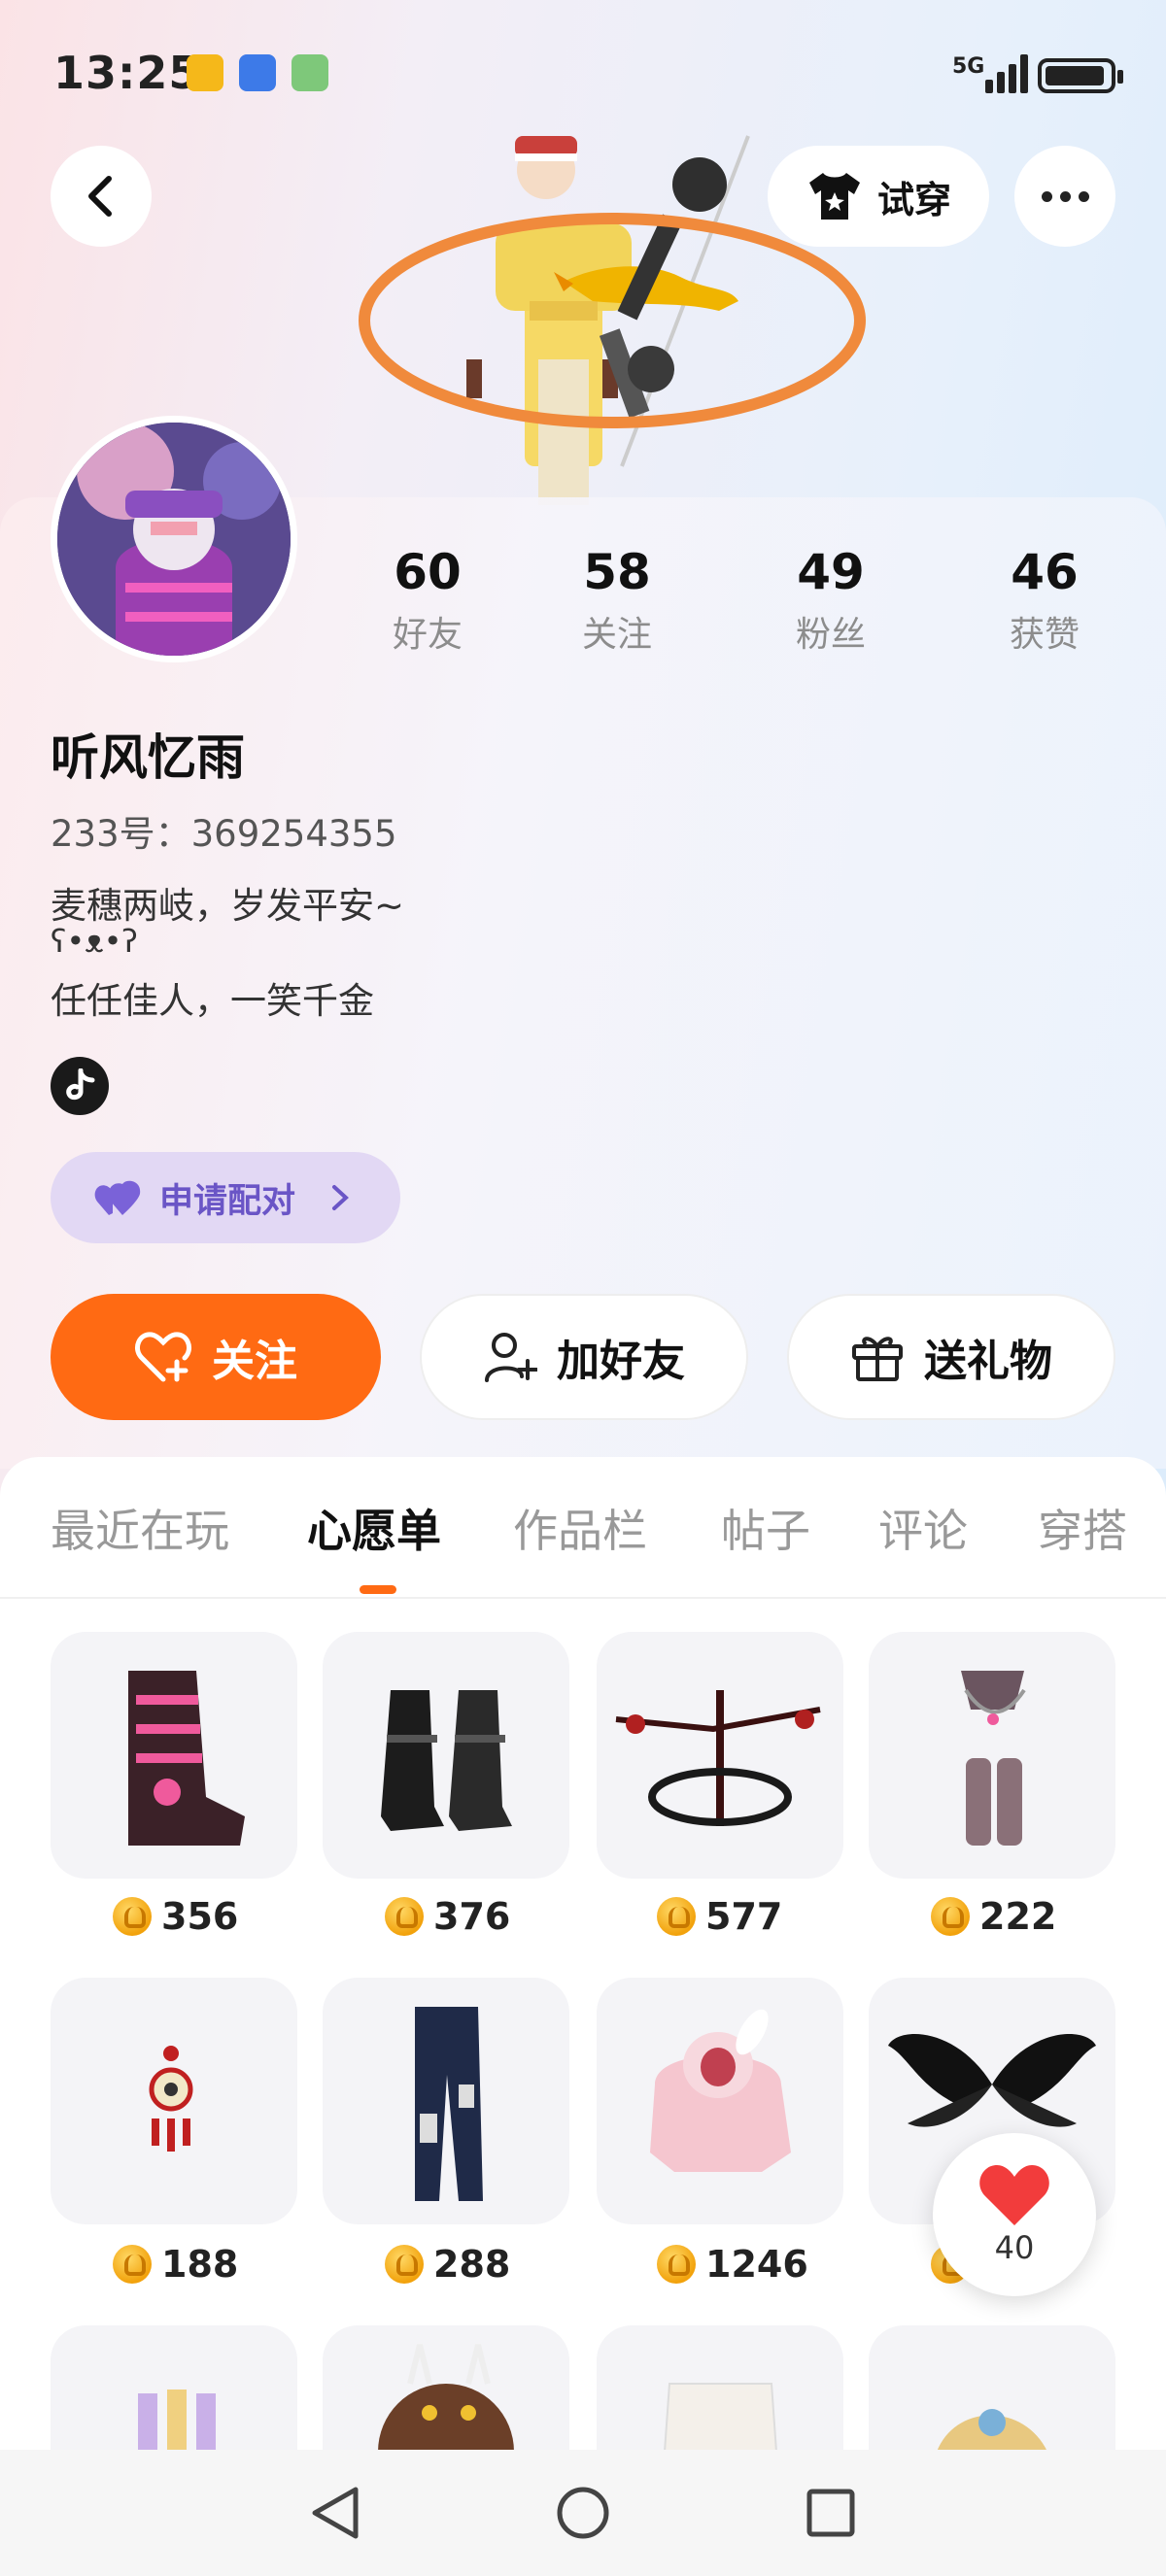 This screenshot has height=2576, width=1166. I want to click on price-value: 376, so click(472, 1916).